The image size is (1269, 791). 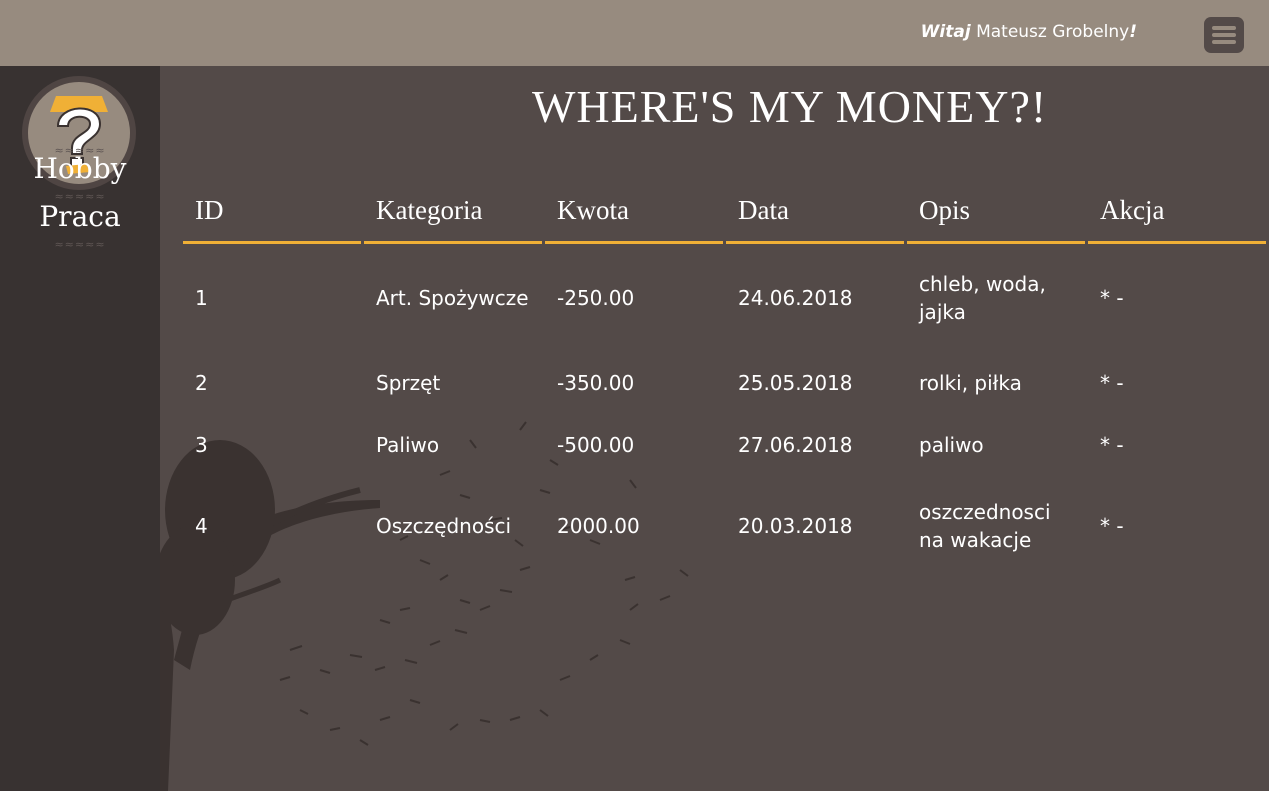 I want to click on hamburger-menu-icon, so click(x=1224, y=35).